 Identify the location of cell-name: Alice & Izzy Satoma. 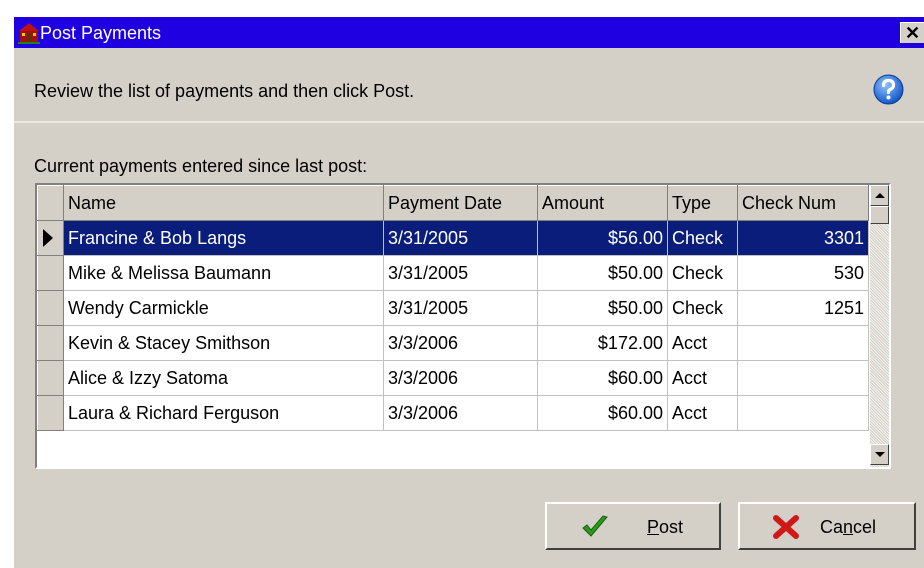
(223, 378).